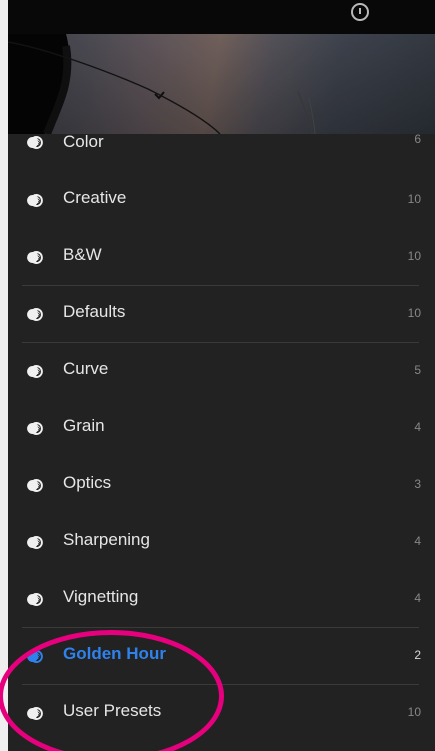 The image size is (435, 751). Describe the element at coordinates (417, 139) in the screenshot. I see `preset-count: 6` at that location.